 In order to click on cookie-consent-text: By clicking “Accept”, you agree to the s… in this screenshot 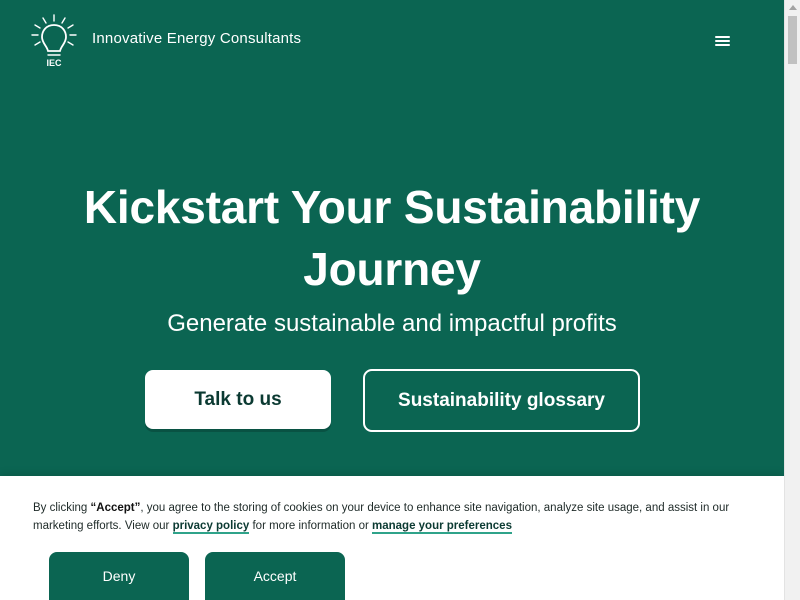, I will do `click(383, 517)`.